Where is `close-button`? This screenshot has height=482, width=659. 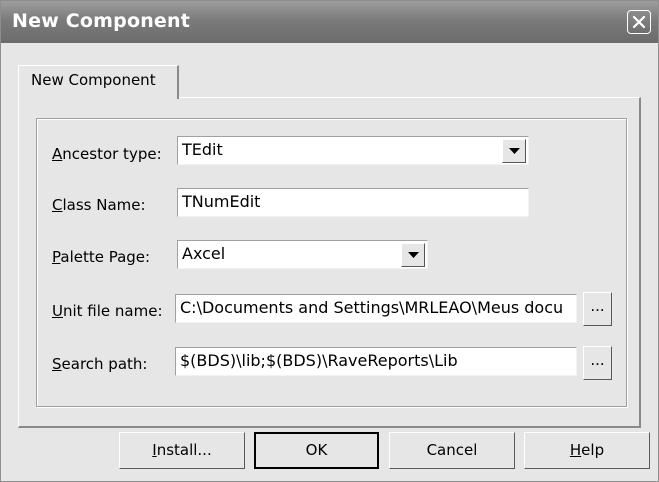 close-button is located at coordinates (639, 22).